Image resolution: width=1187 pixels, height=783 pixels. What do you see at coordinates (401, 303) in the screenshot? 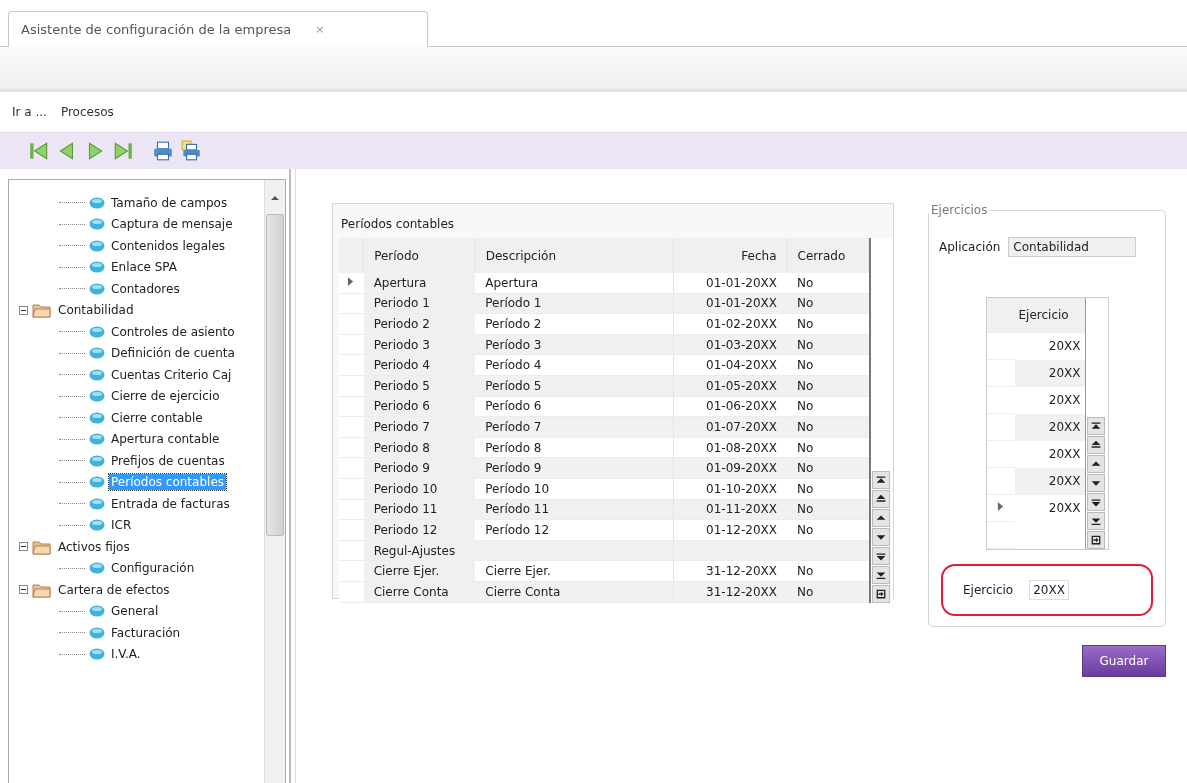
I see `table-cell: Periodo 1` at bounding box center [401, 303].